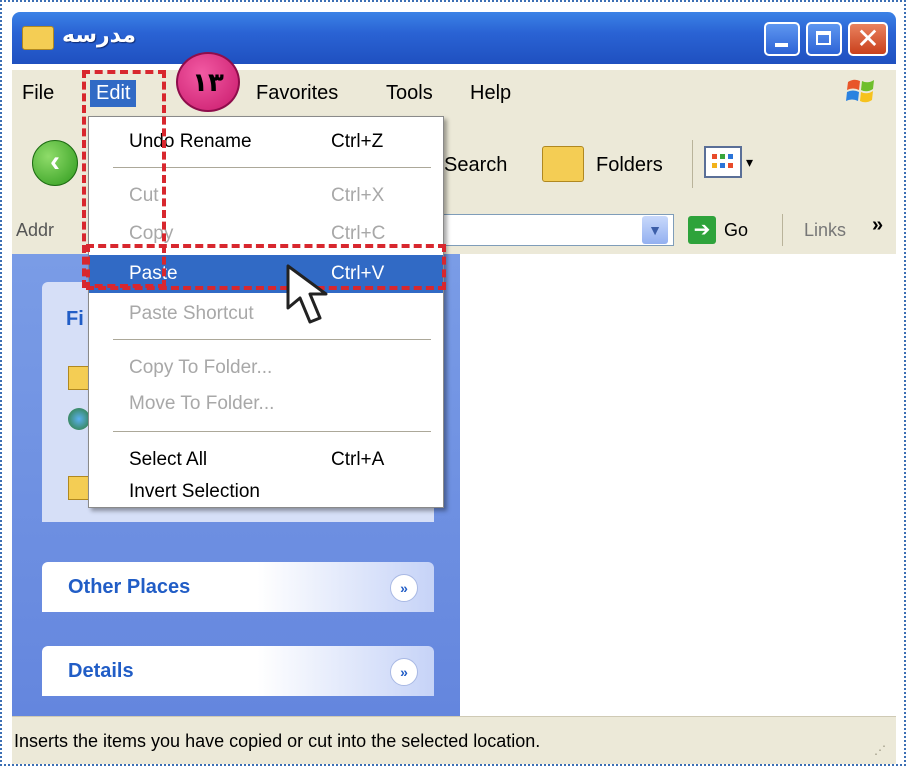  What do you see at coordinates (723, 162) in the screenshot?
I see `views-icon` at bounding box center [723, 162].